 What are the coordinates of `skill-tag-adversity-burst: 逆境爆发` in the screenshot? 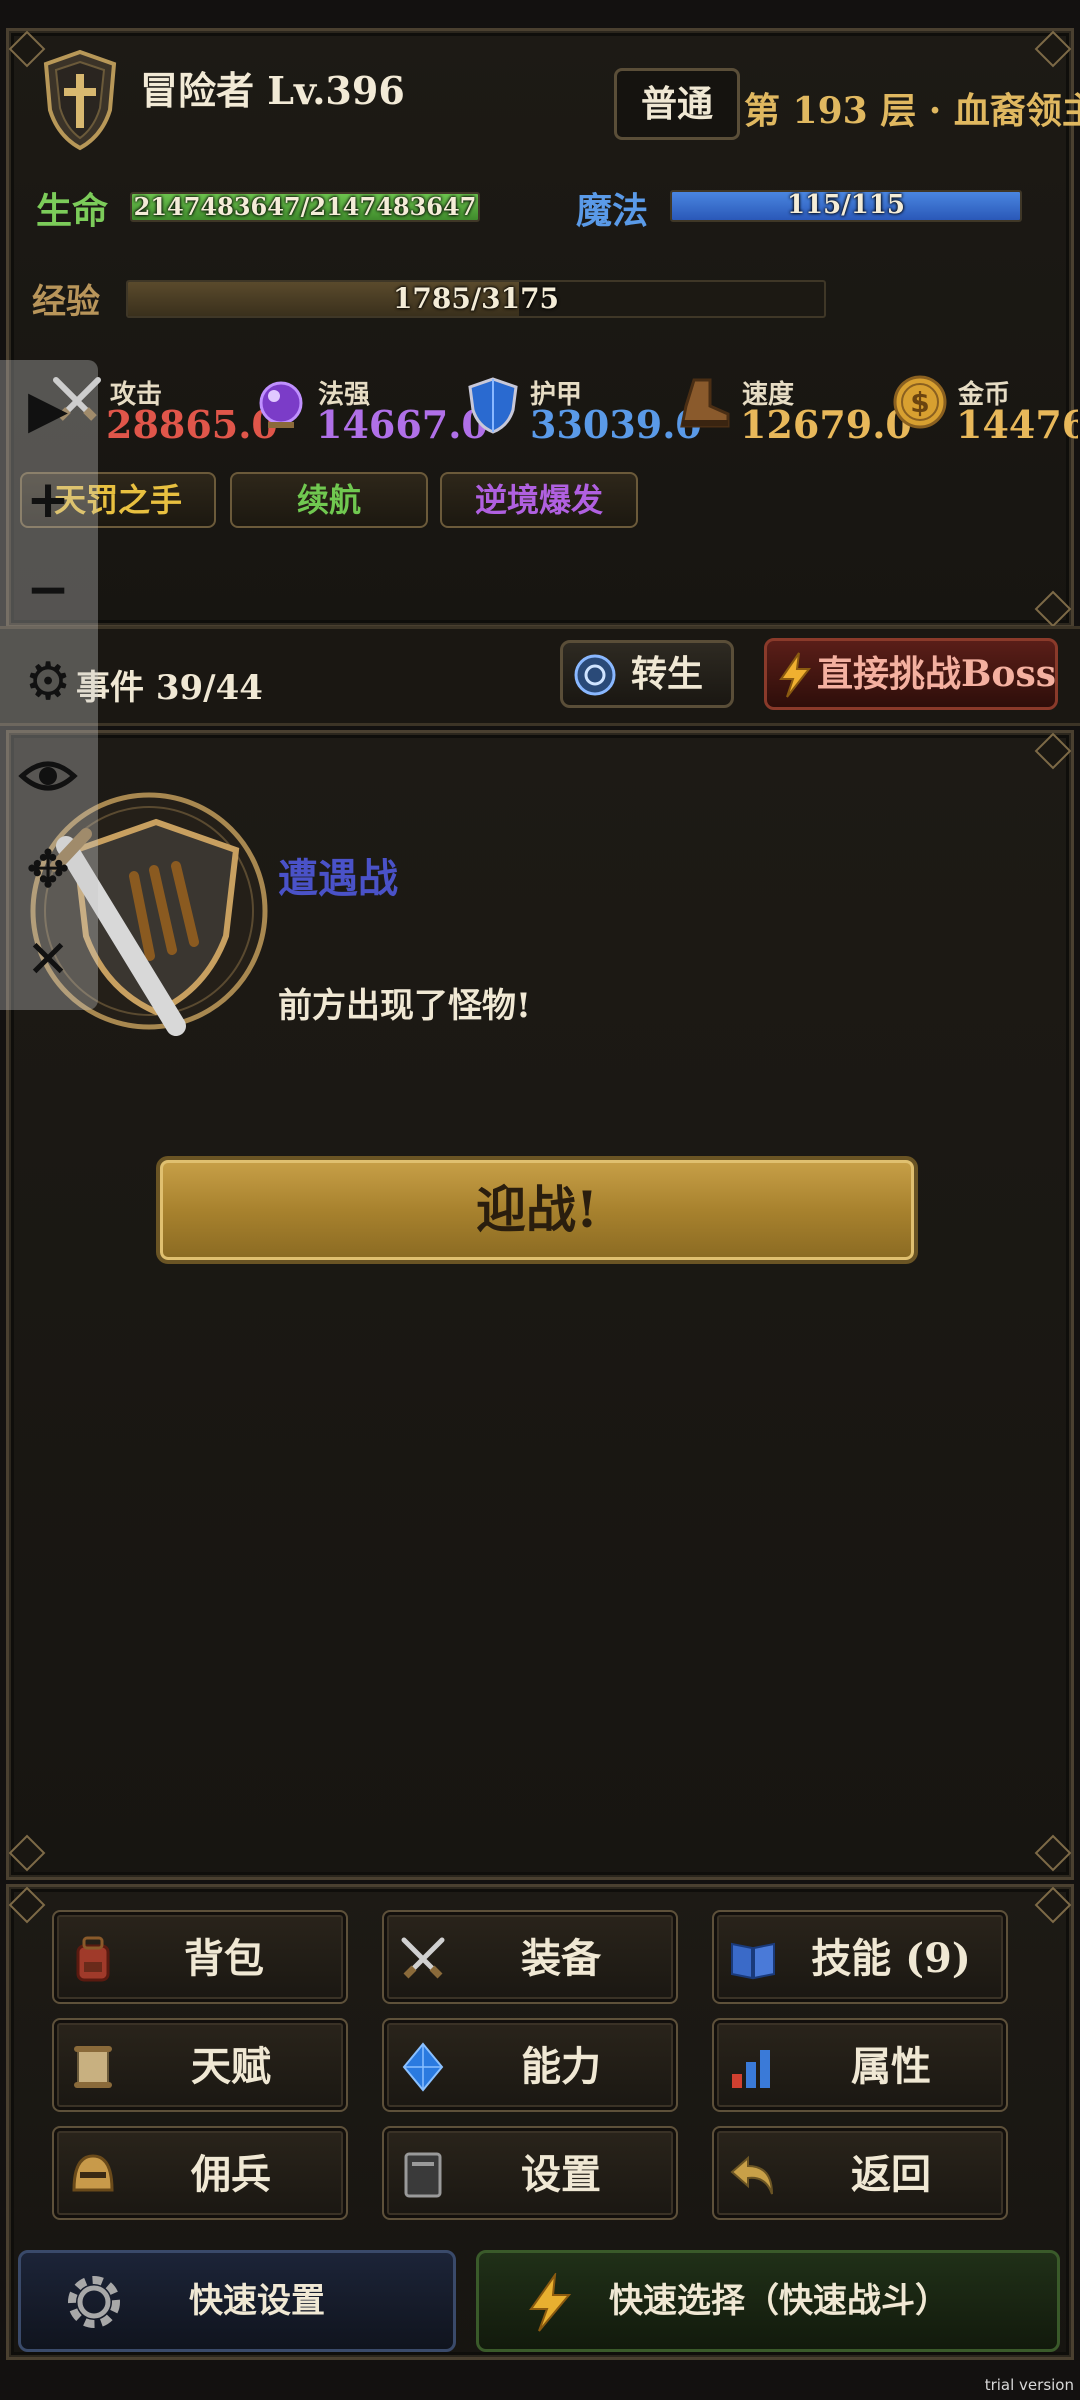 It's located at (539, 500).